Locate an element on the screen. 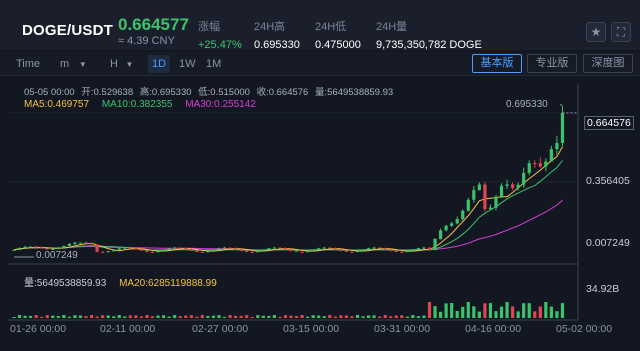 The width and height of the screenshot is (640, 351). volume-label: 量:5649538859.93 is located at coordinates (65, 283).